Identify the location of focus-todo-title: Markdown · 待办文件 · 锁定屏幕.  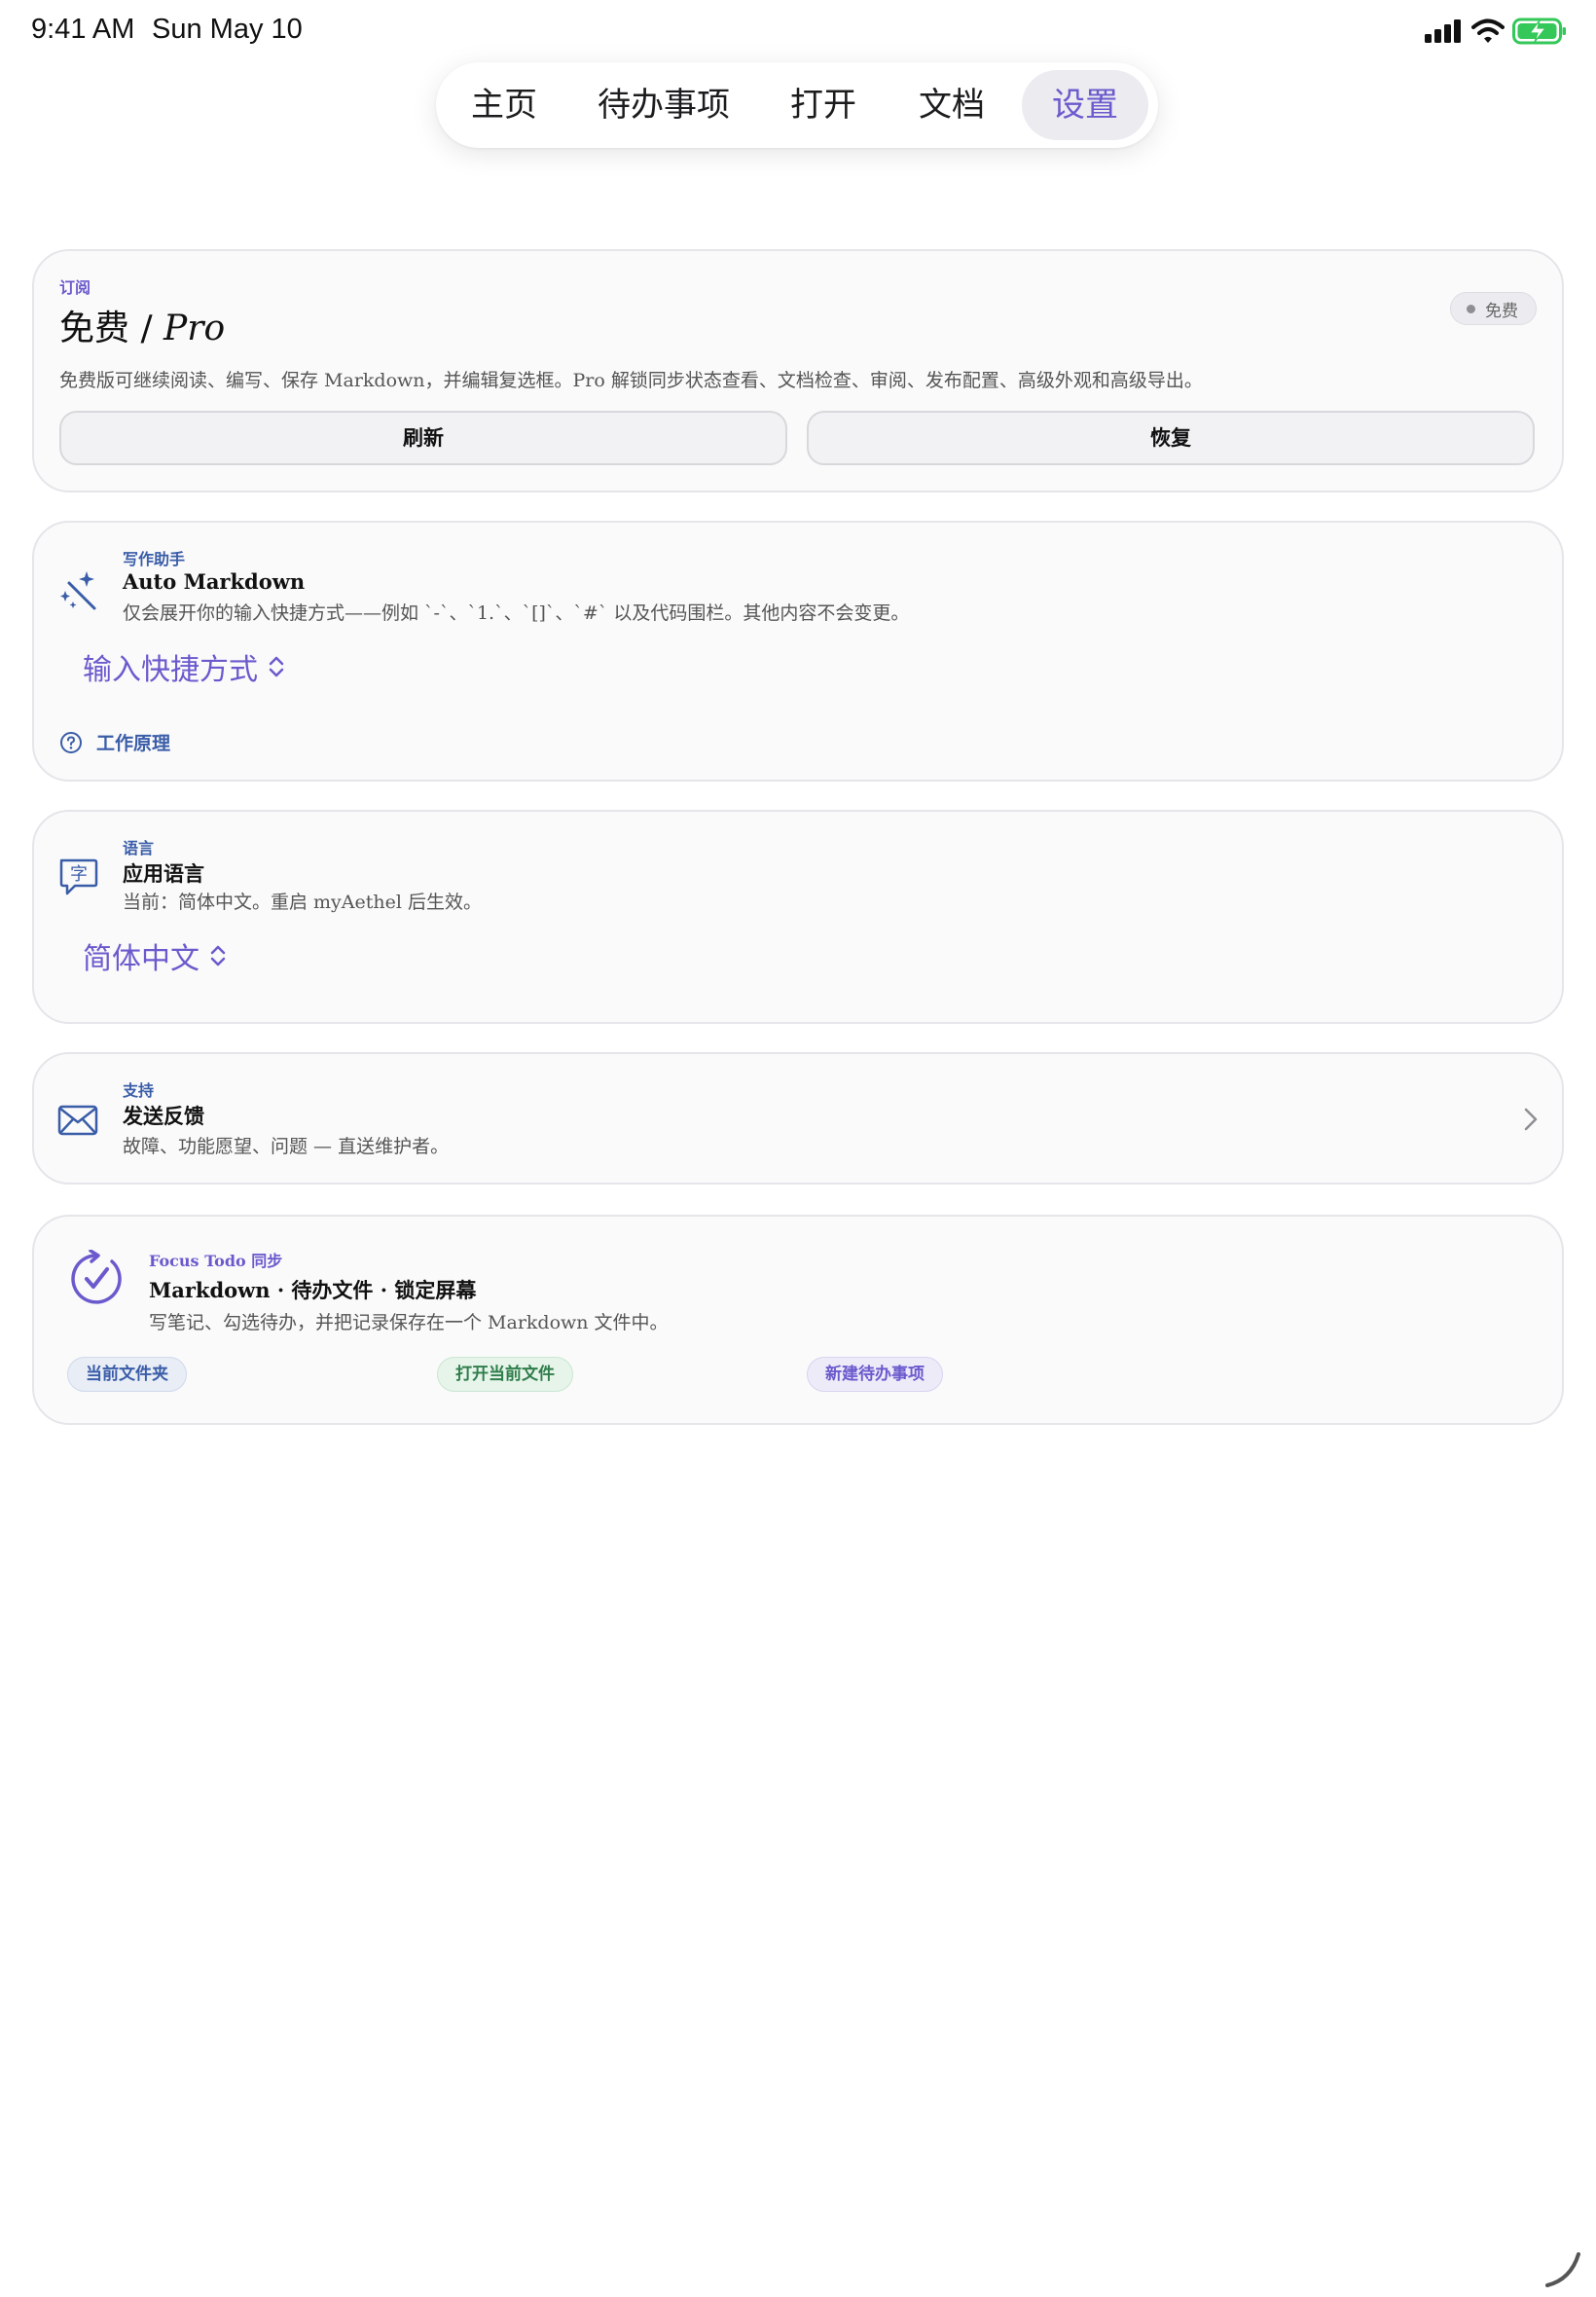
(313, 1290).